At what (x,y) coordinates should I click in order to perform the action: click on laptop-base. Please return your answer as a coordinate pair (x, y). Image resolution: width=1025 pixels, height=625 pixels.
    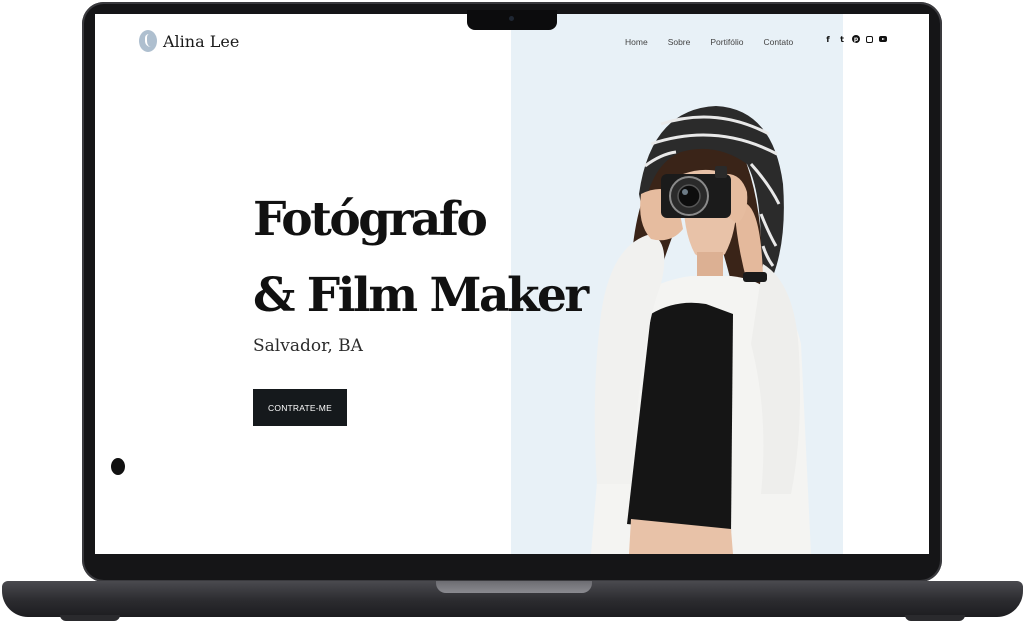
    Looking at the image, I should click on (512, 599).